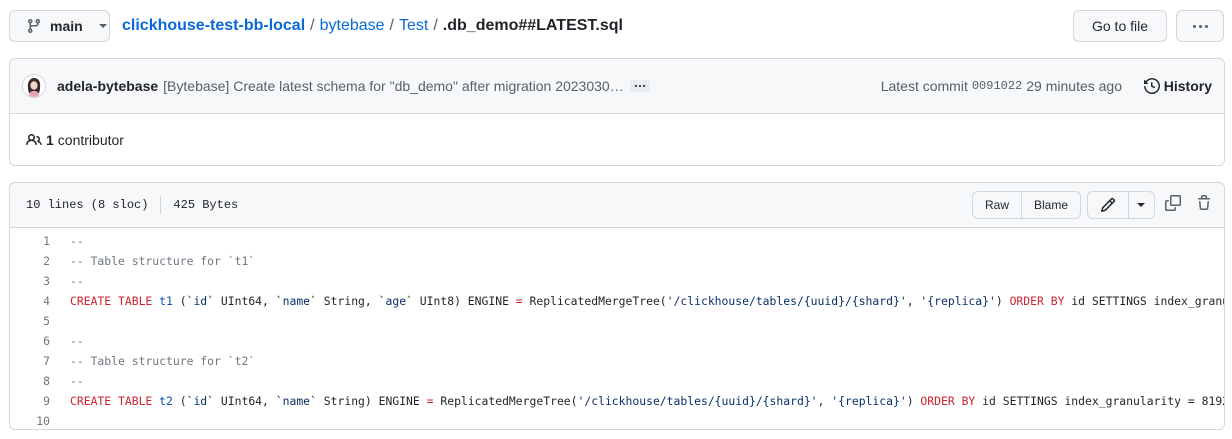 The image size is (1232, 439). What do you see at coordinates (200, 401) in the screenshot?
I see `code-token: id` at bounding box center [200, 401].